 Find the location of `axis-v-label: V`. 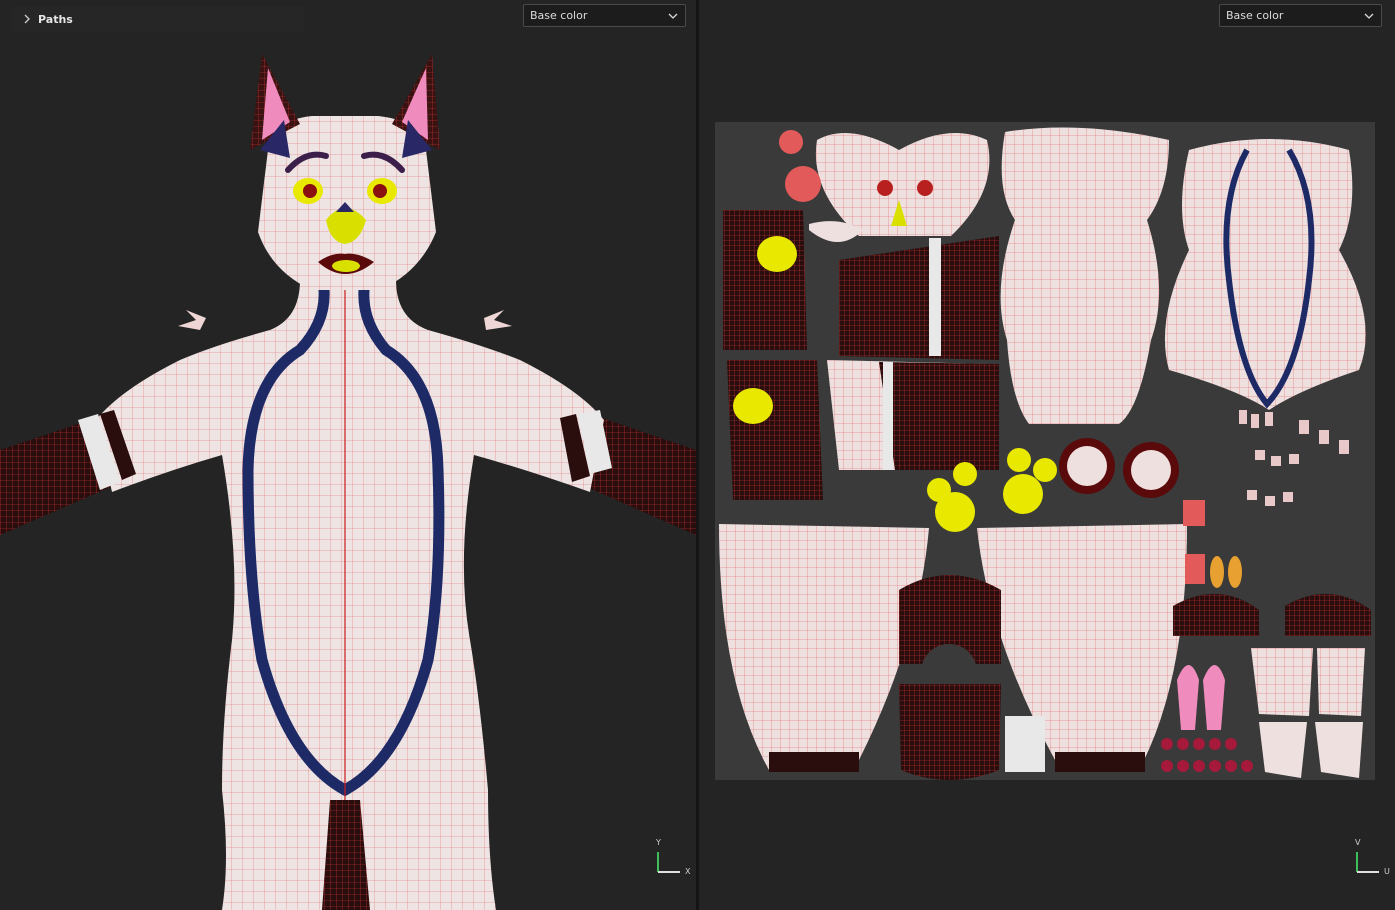

axis-v-label: V is located at coordinates (1358, 842).